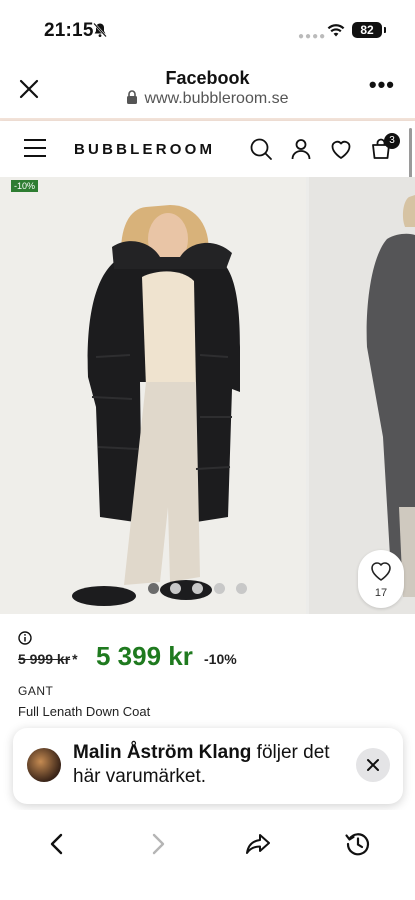 The image size is (415, 900). Describe the element at coordinates (207, 855) in the screenshot. I see `browser-toolbar` at that location.